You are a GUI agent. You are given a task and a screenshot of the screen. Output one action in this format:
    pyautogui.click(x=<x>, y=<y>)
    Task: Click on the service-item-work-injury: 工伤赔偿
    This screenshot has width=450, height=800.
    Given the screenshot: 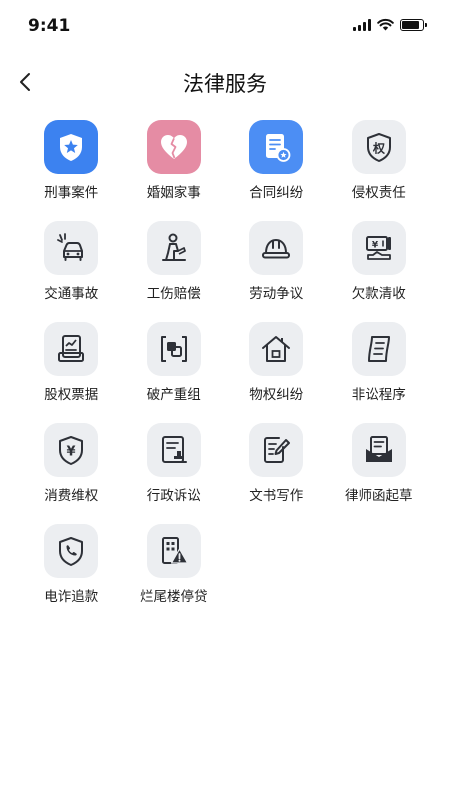 What is the action you would take?
    pyautogui.click(x=174, y=261)
    